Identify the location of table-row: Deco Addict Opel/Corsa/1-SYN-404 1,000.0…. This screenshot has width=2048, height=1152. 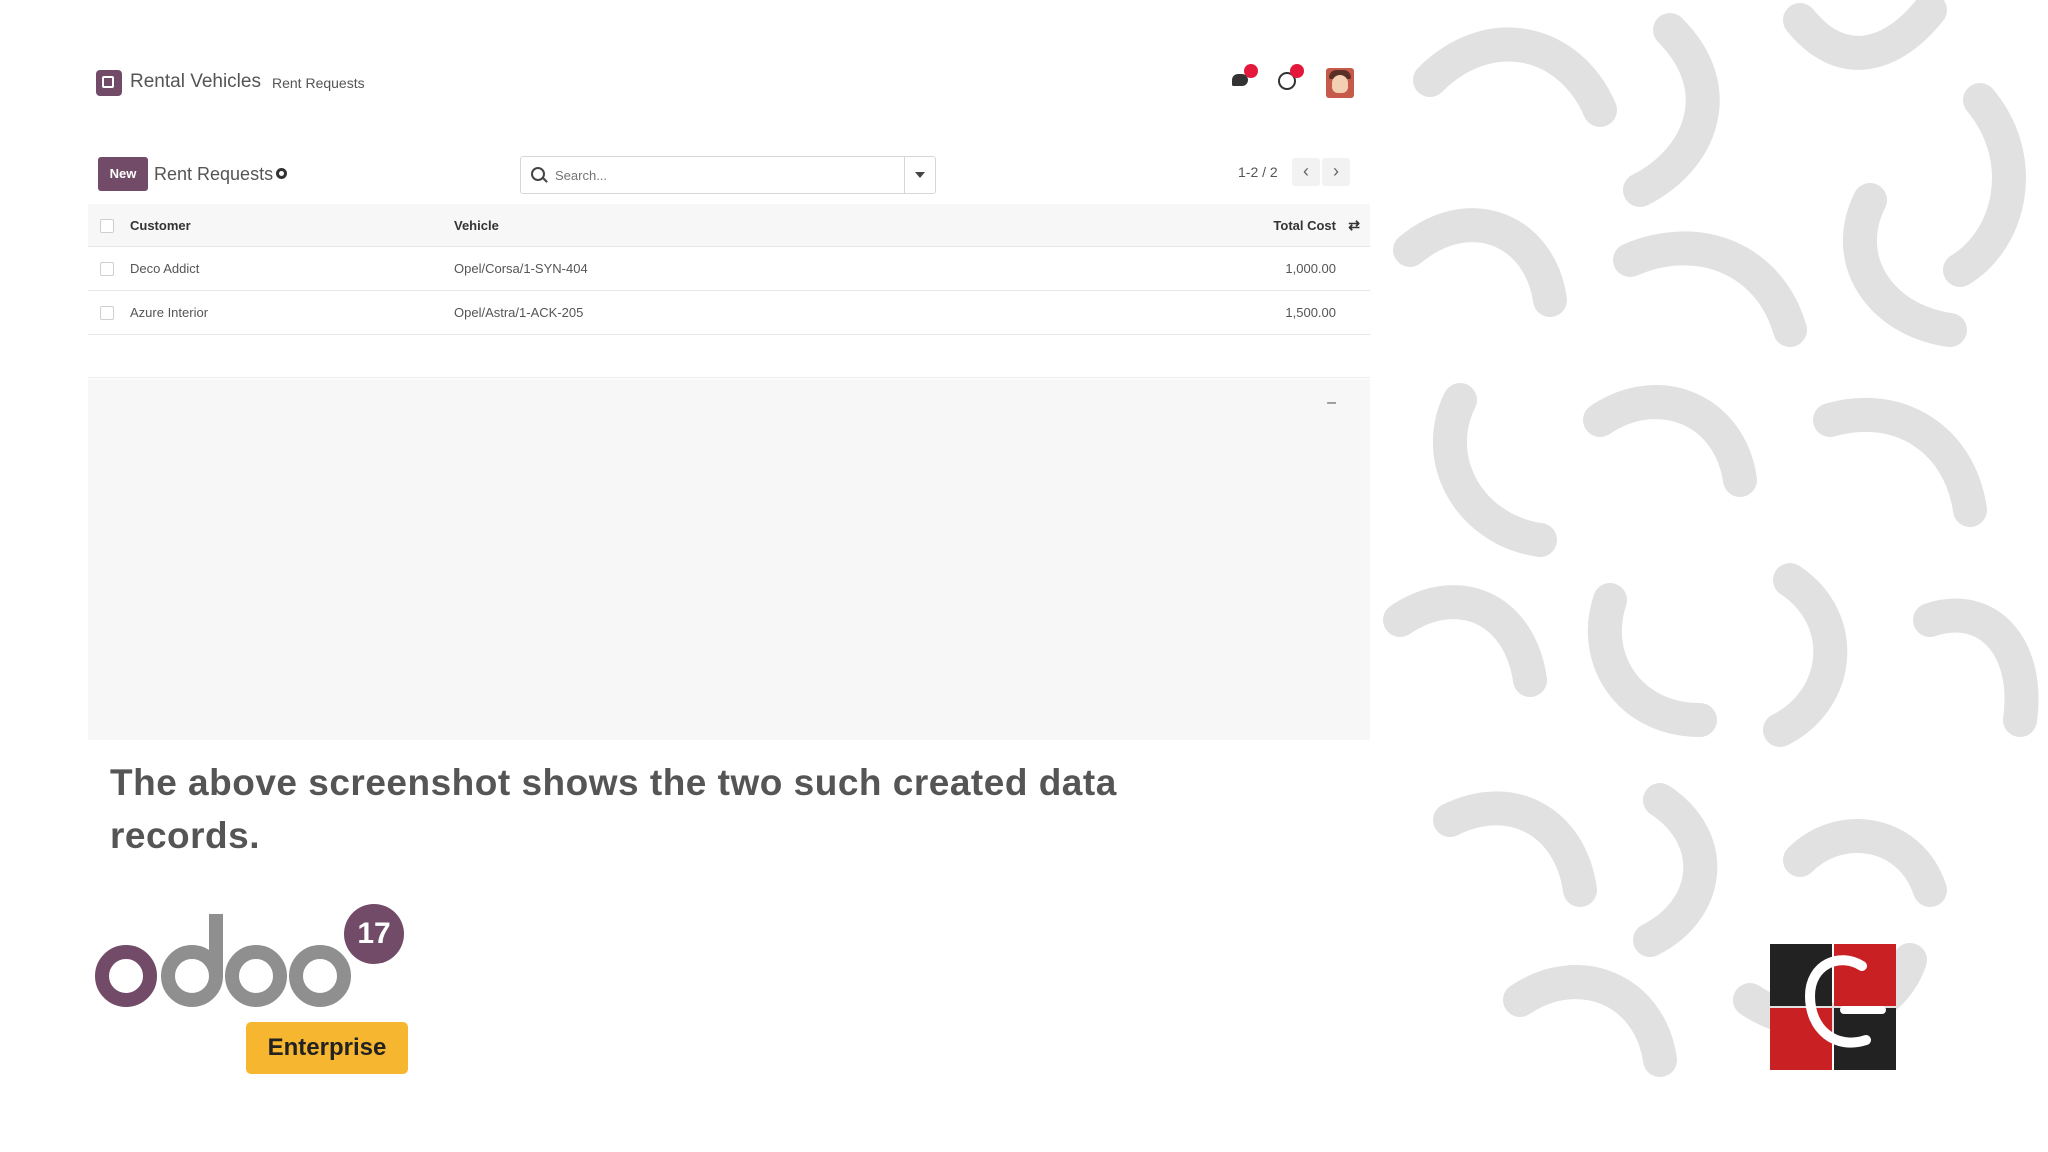
(729, 269).